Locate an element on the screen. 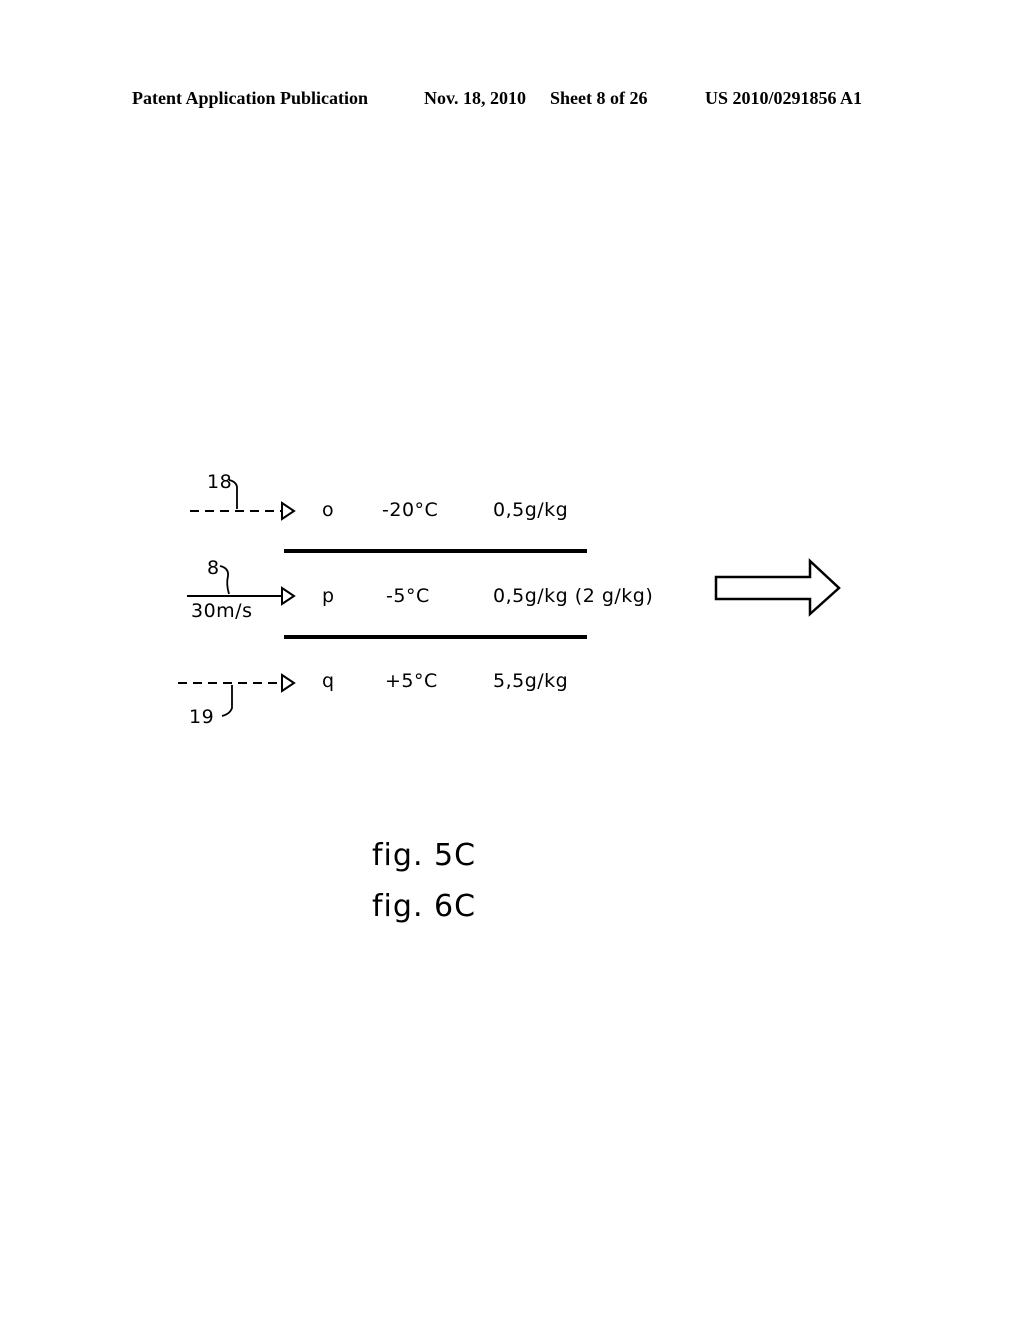  stream-p-speed: 30m/s is located at coordinates (222, 611).